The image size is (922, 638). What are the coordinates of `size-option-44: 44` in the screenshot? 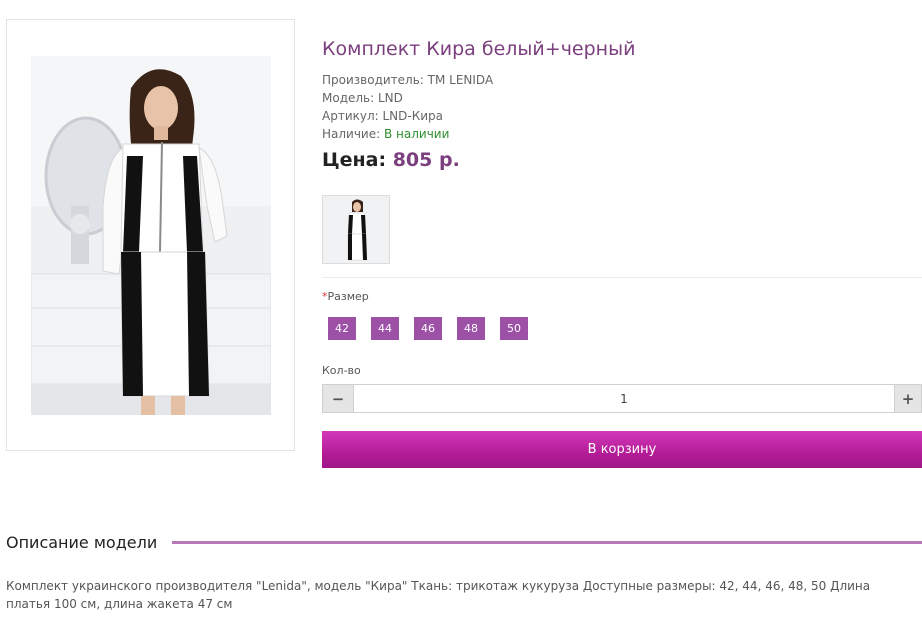 It's located at (385, 328).